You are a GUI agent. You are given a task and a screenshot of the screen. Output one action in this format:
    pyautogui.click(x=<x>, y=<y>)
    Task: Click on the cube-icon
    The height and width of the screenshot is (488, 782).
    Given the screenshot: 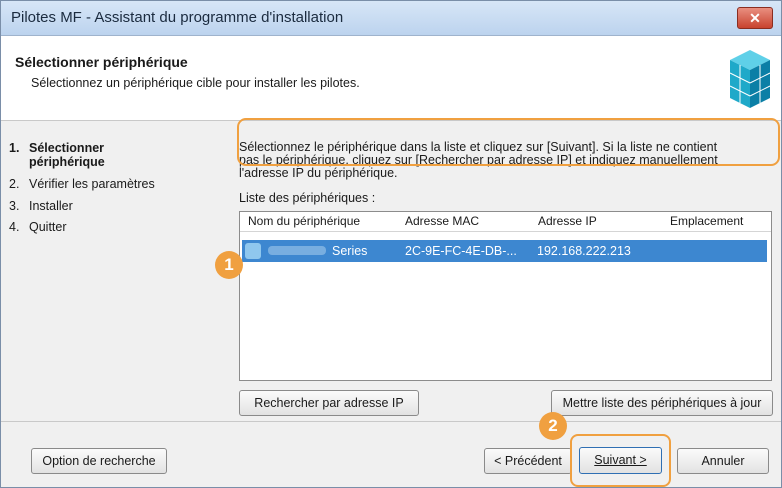 What is the action you would take?
    pyautogui.click(x=750, y=79)
    